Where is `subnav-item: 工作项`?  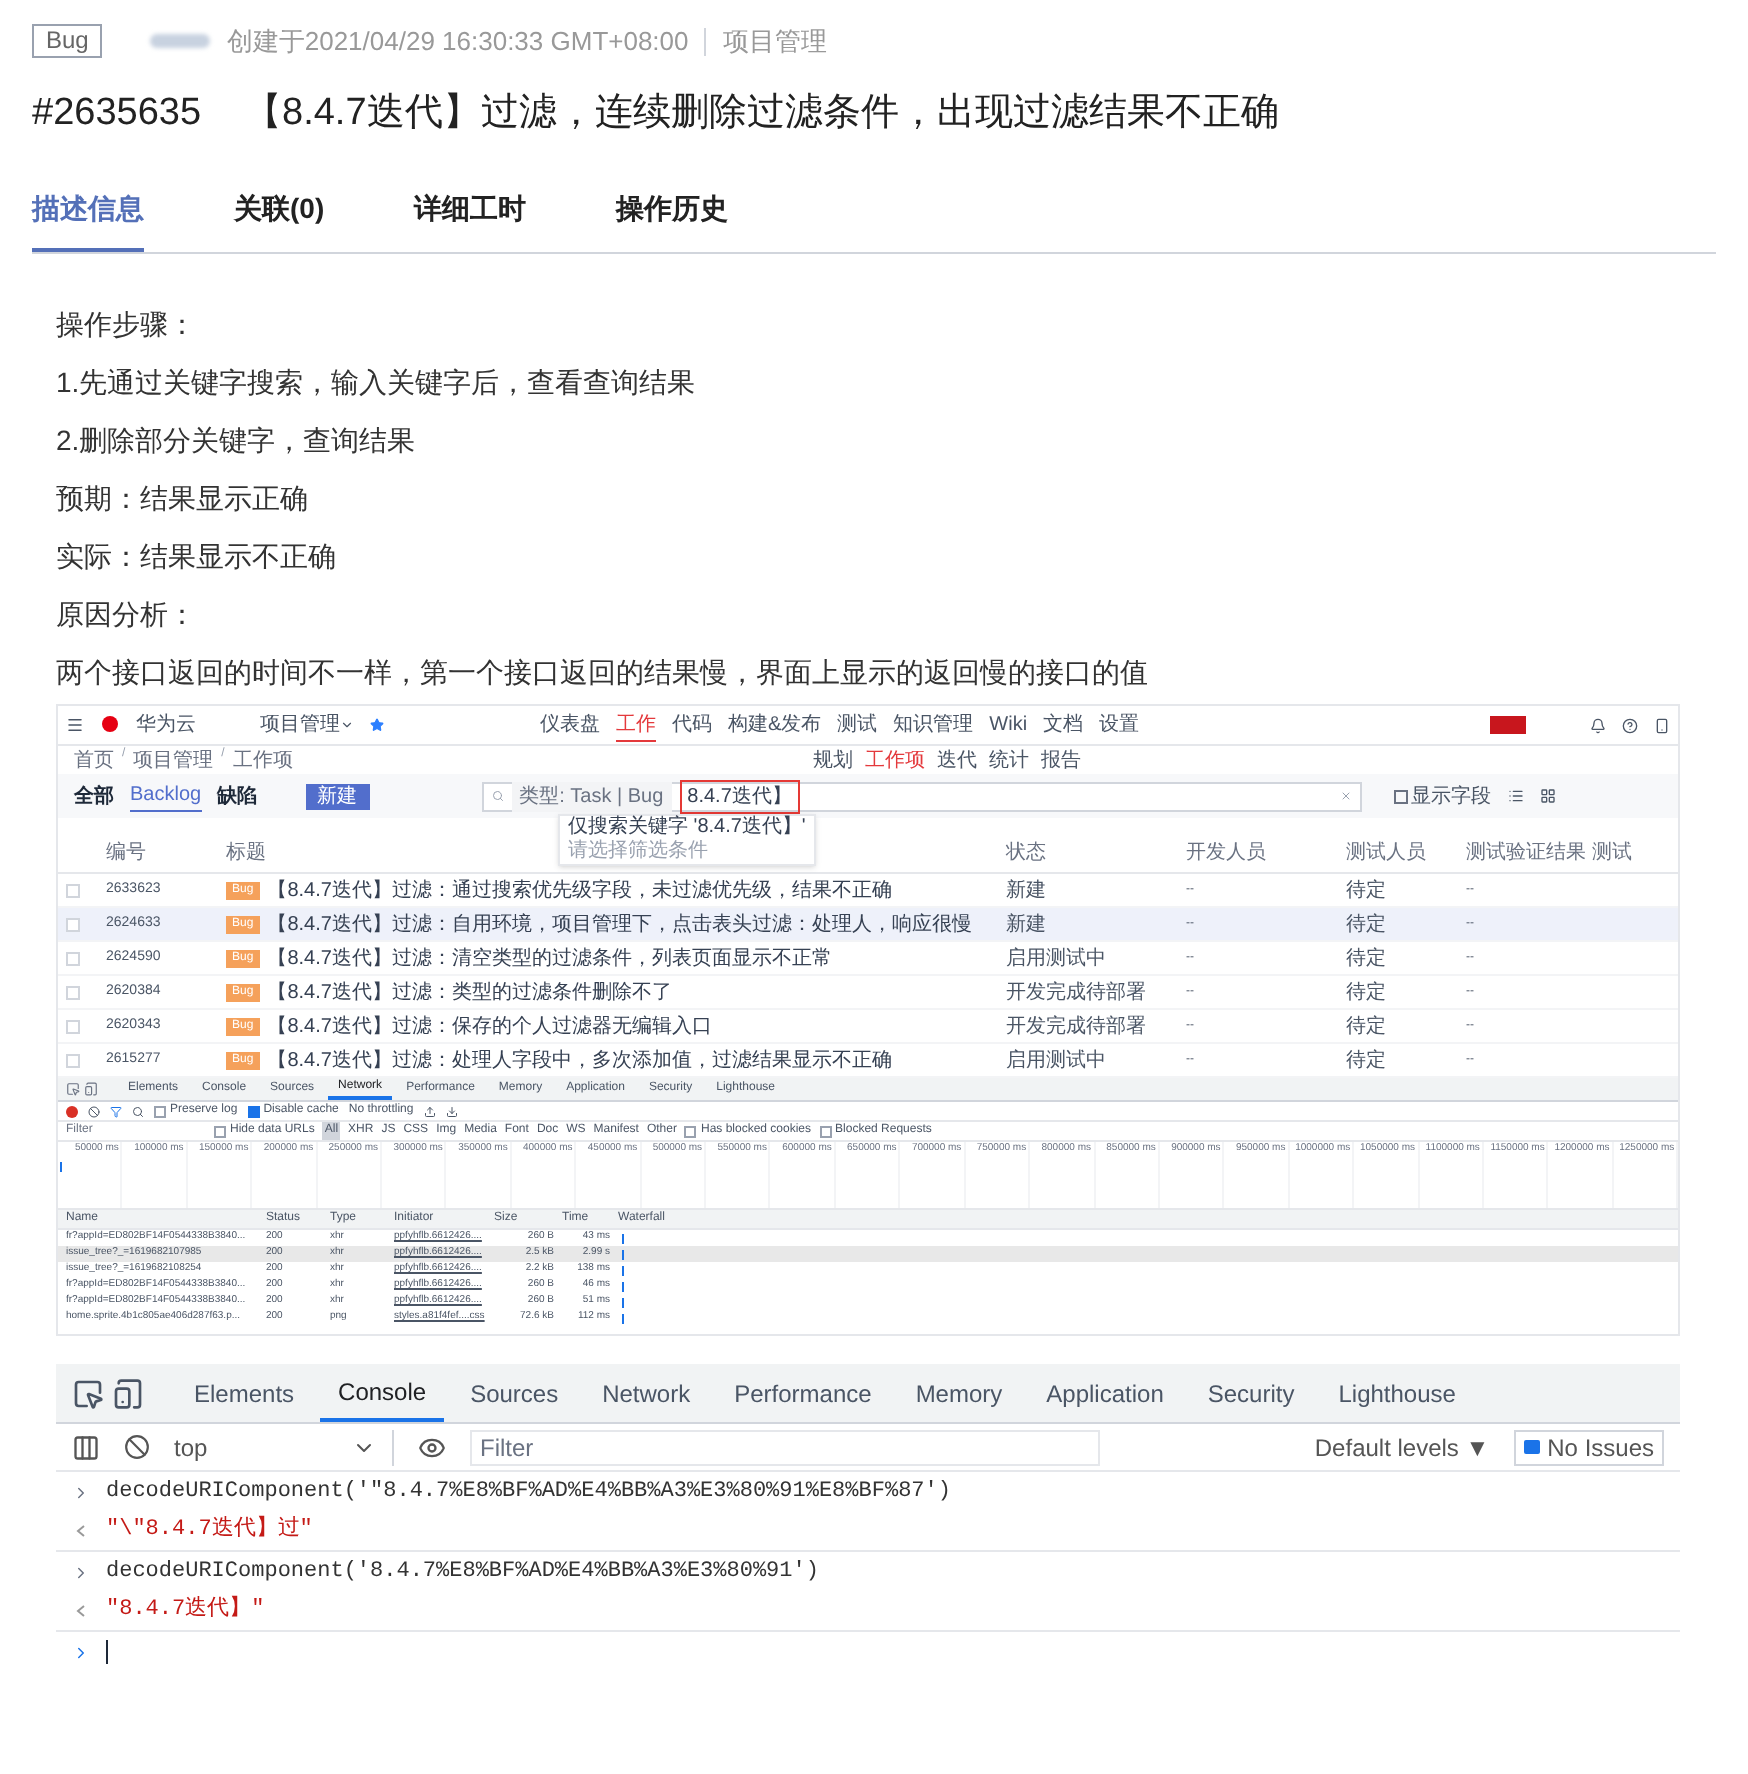 subnav-item: 工作项 is located at coordinates (894, 760).